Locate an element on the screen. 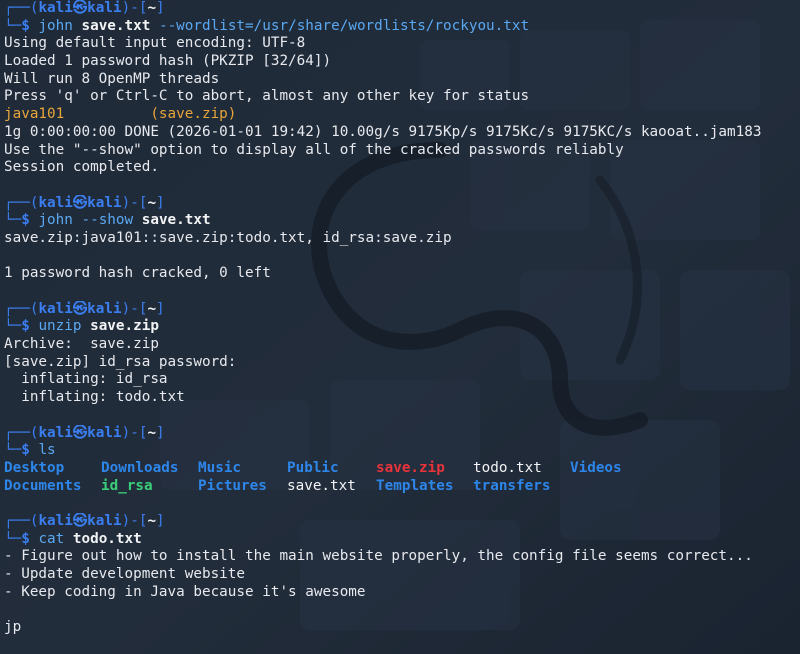  command-arg: save.zip is located at coordinates (124, 326).